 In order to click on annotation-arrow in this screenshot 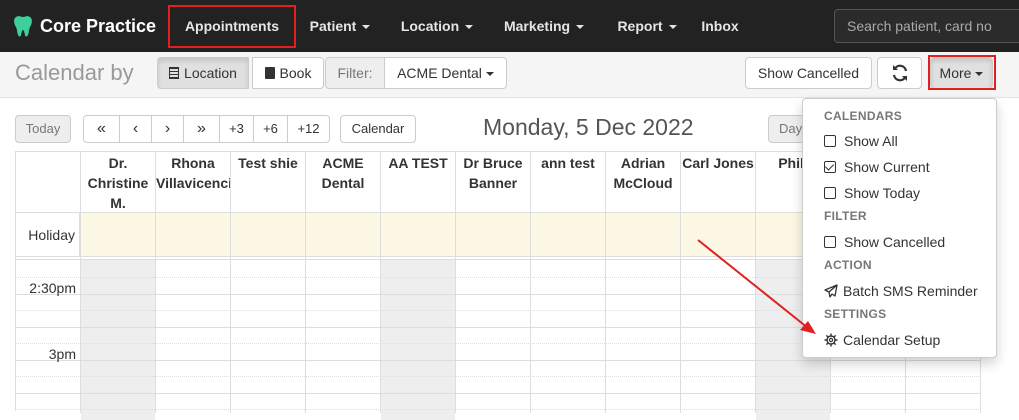, I will do `click(756, 286)`.